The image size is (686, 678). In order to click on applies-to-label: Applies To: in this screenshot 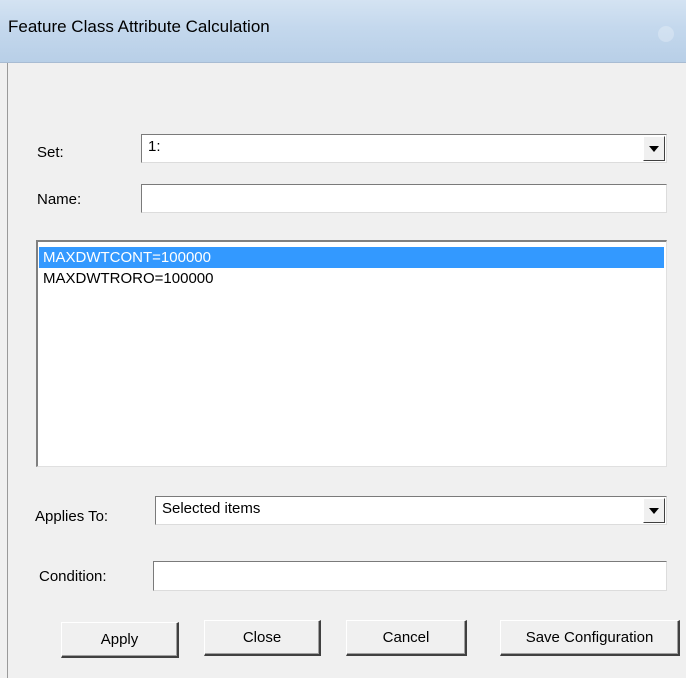, I will do `click(72, 516)`.